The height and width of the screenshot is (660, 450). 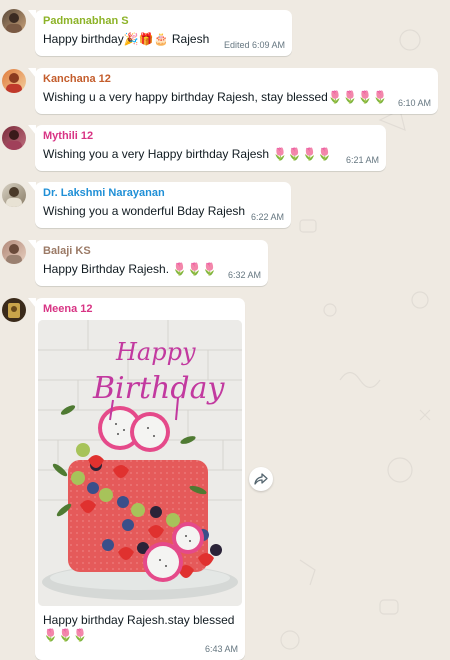 What do you see at coordinates (236, 79) in the screenshot?
I see `sender-name: Kanchana 12` at bounding box center [236, 79].